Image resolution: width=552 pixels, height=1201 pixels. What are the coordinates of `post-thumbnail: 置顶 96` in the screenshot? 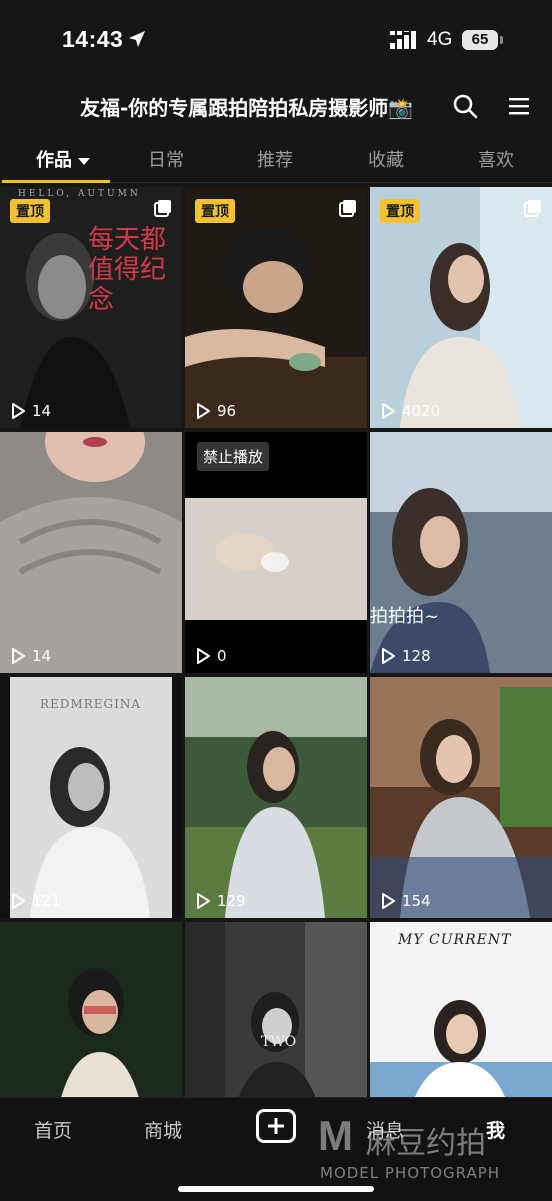 It's located at (276, 307).